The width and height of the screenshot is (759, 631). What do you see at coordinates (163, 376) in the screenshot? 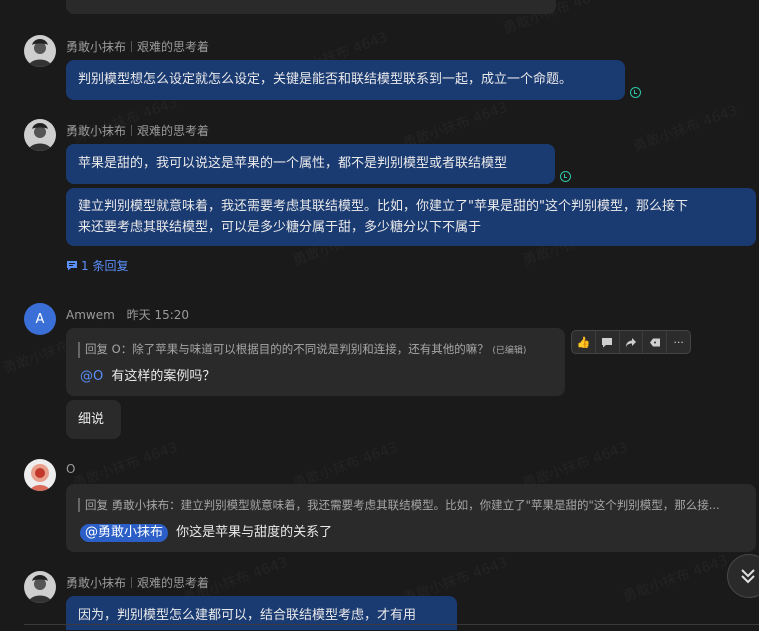
I see `message-text: 有这样的案例吗？` at bounding box center [163, 376].